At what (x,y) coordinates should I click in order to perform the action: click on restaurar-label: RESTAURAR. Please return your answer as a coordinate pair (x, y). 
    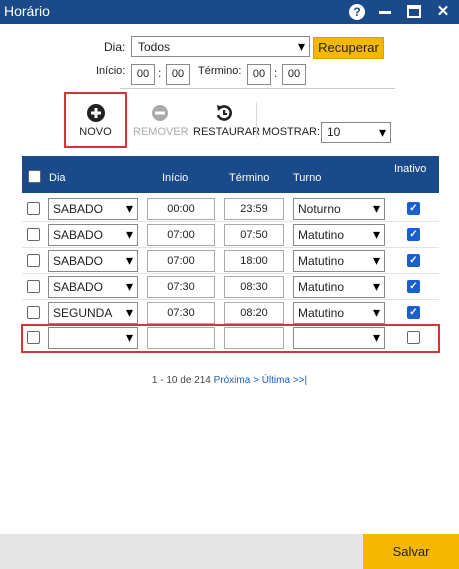
    Looking at the image, I should click on (227, 132).